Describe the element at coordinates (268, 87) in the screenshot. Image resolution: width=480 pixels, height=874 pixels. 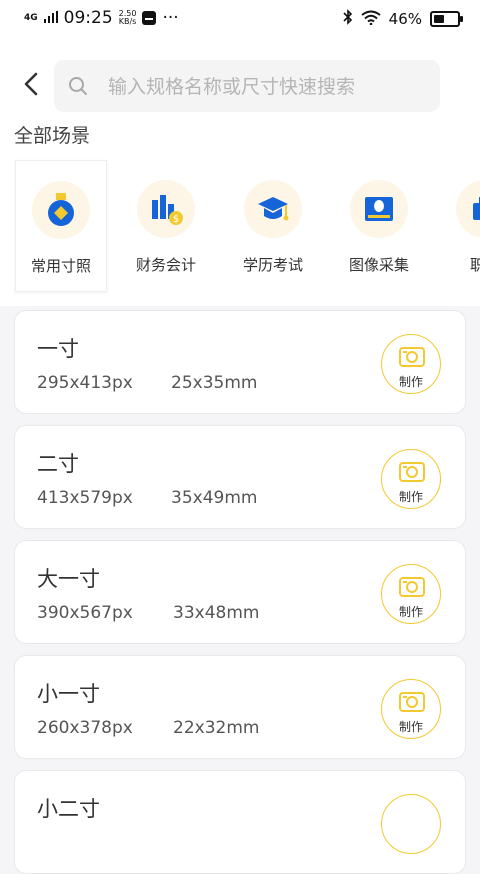
I see `search-input` at that location.